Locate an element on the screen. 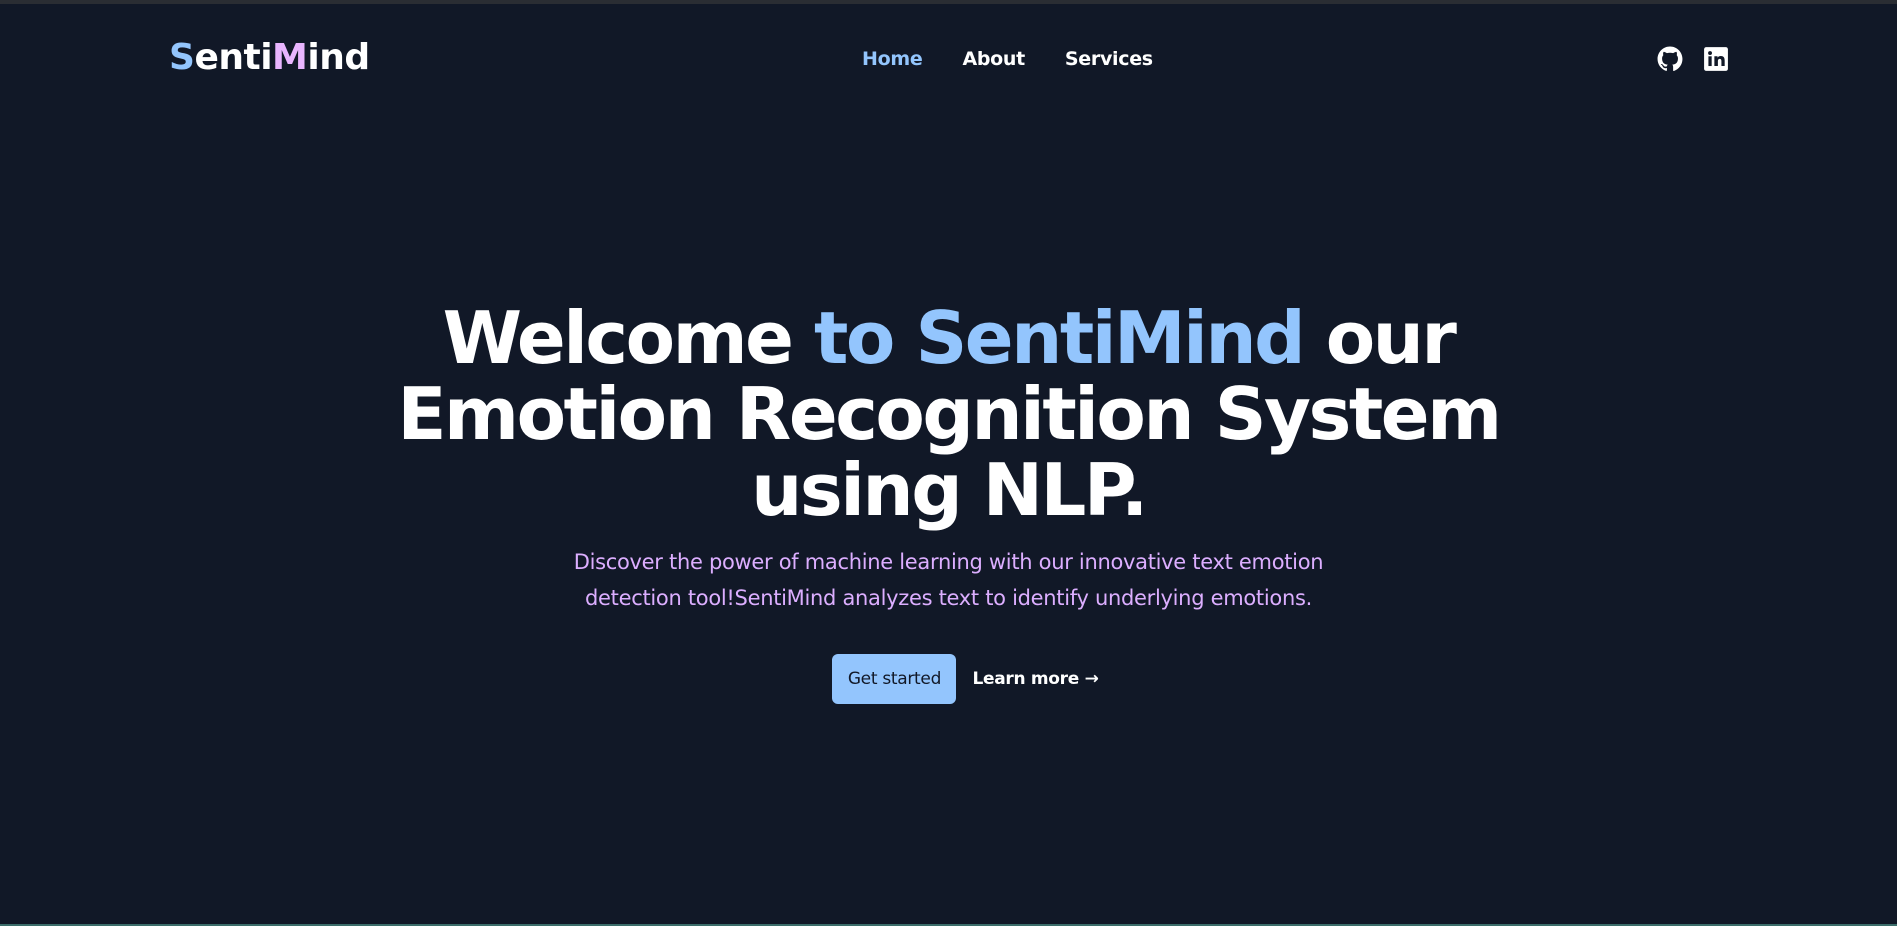 The image size is (1897, 926). learn-more-link: Learn more → is located at coordinates (1035, 679).